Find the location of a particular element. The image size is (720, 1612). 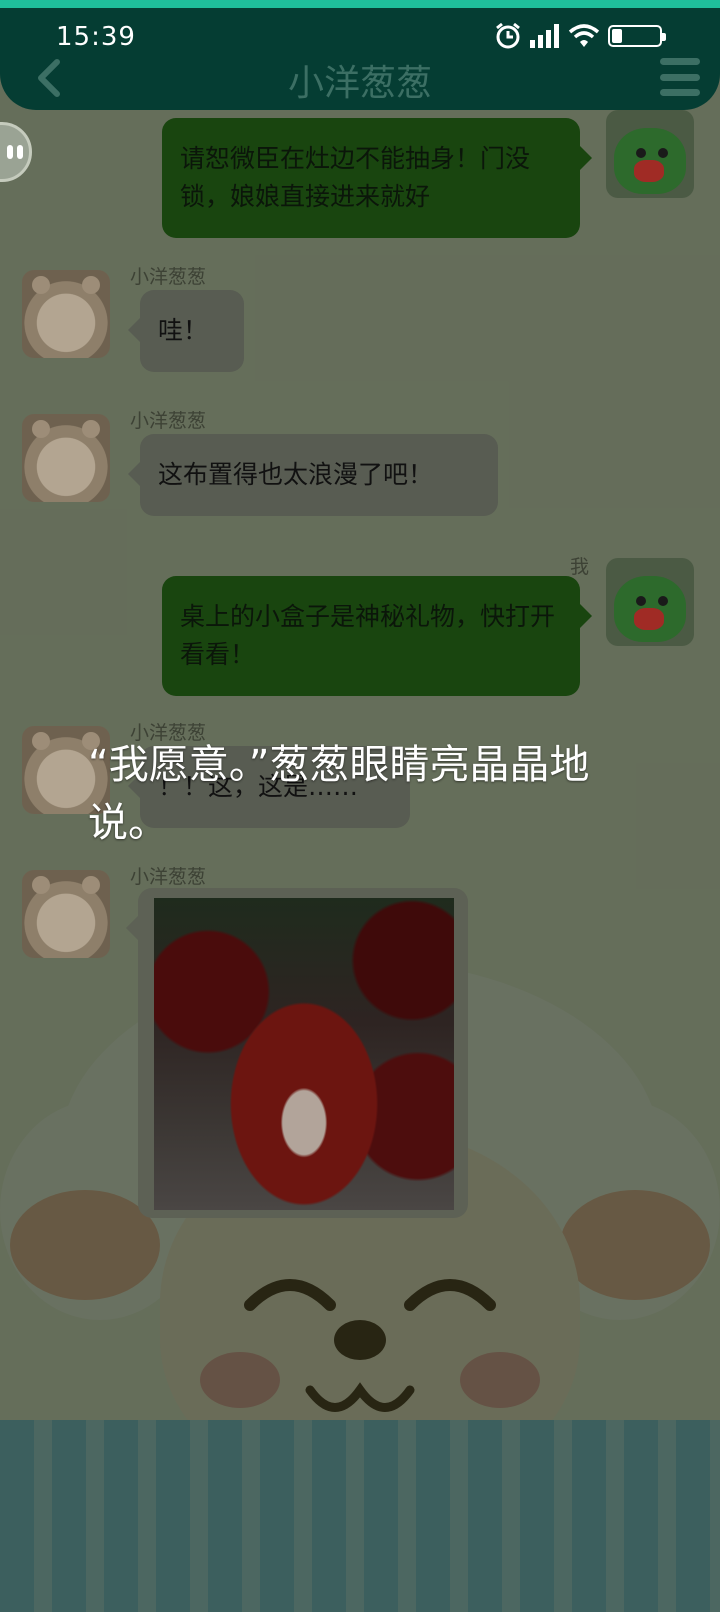

battery-icon is located at coordinates (637, 36).